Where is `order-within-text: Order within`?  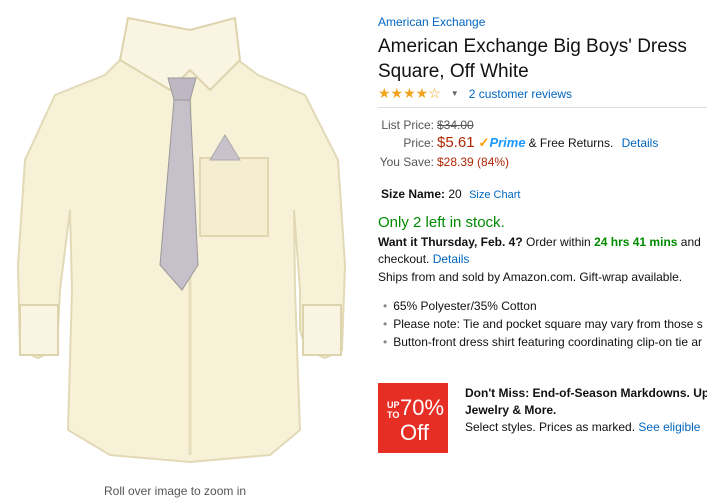
order-within-text: Order within is located at coordinates (558, 242).